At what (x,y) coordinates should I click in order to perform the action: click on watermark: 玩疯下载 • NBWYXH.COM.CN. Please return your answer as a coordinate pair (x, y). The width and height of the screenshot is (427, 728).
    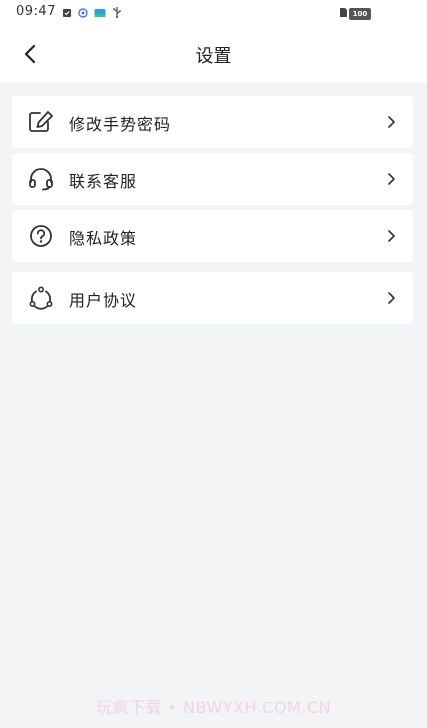
    Looking at the image, I should click on (213, 707).